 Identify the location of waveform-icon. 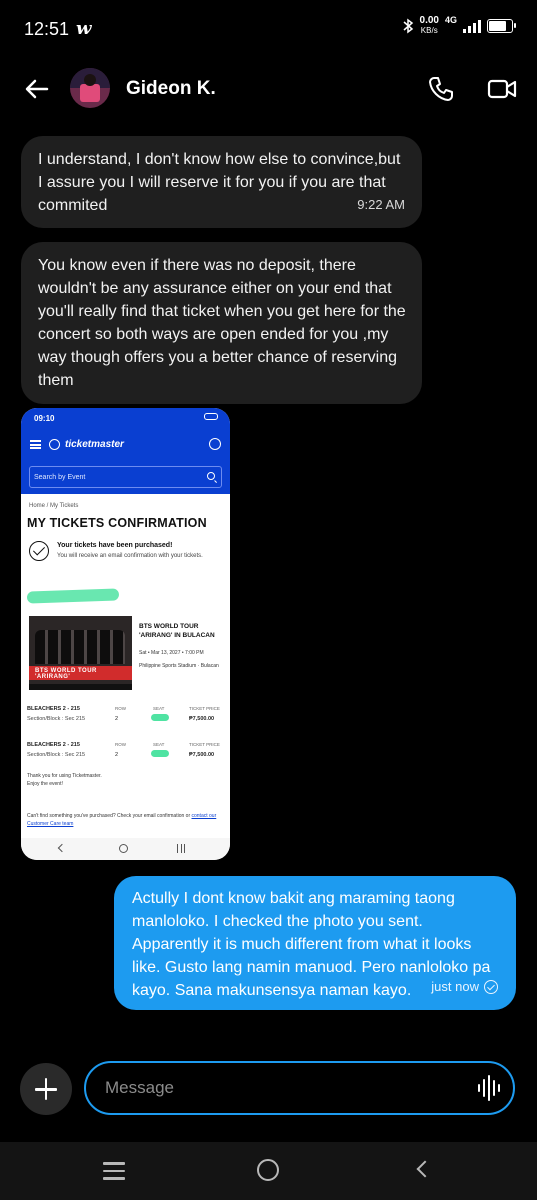
(489, 1088).